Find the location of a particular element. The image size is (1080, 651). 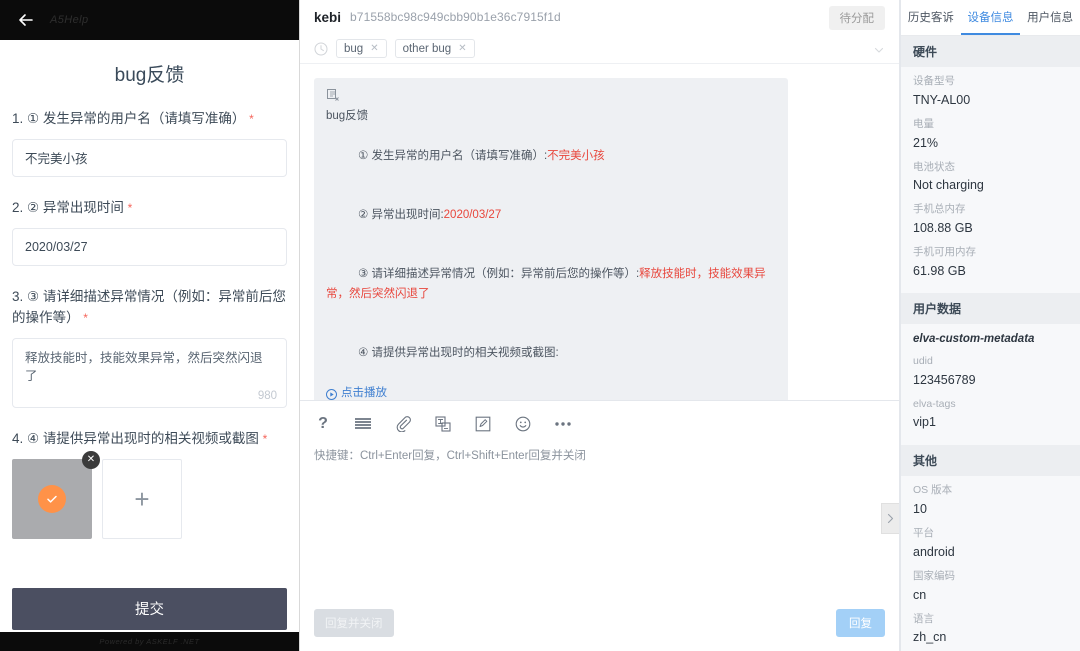

tag-row: bug ✕ other bug ✕ is located at coordinates (599, 49).